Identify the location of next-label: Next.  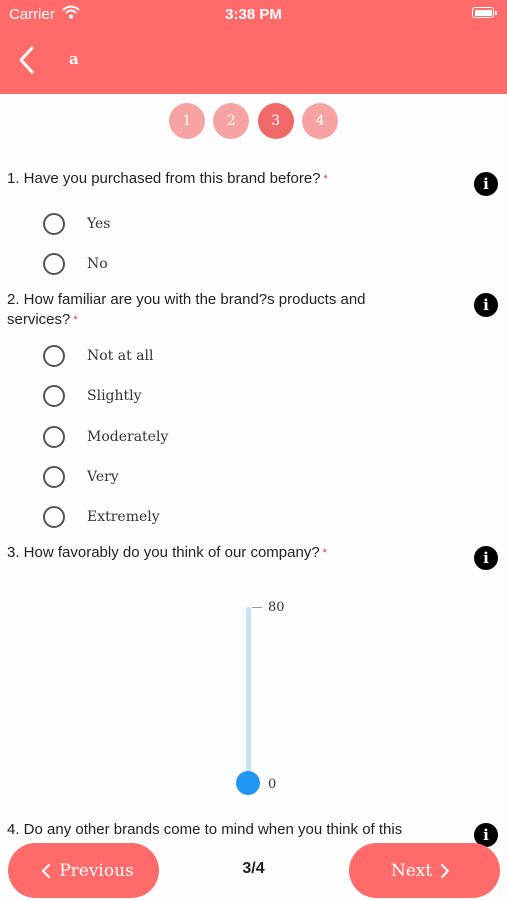
(411, 870).